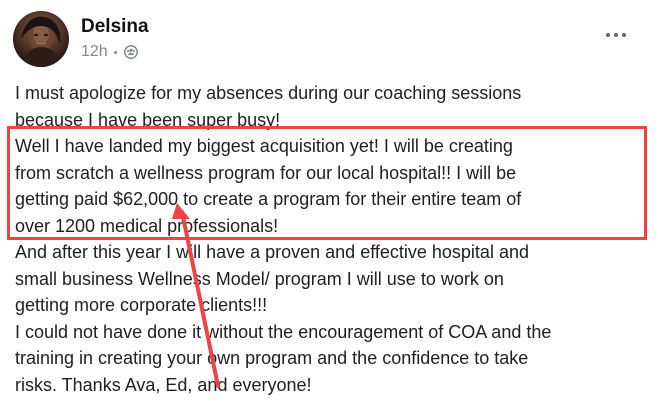 The width and height of the screenshot is (658, 406). I want to click on group-icon, so click(130, 52).